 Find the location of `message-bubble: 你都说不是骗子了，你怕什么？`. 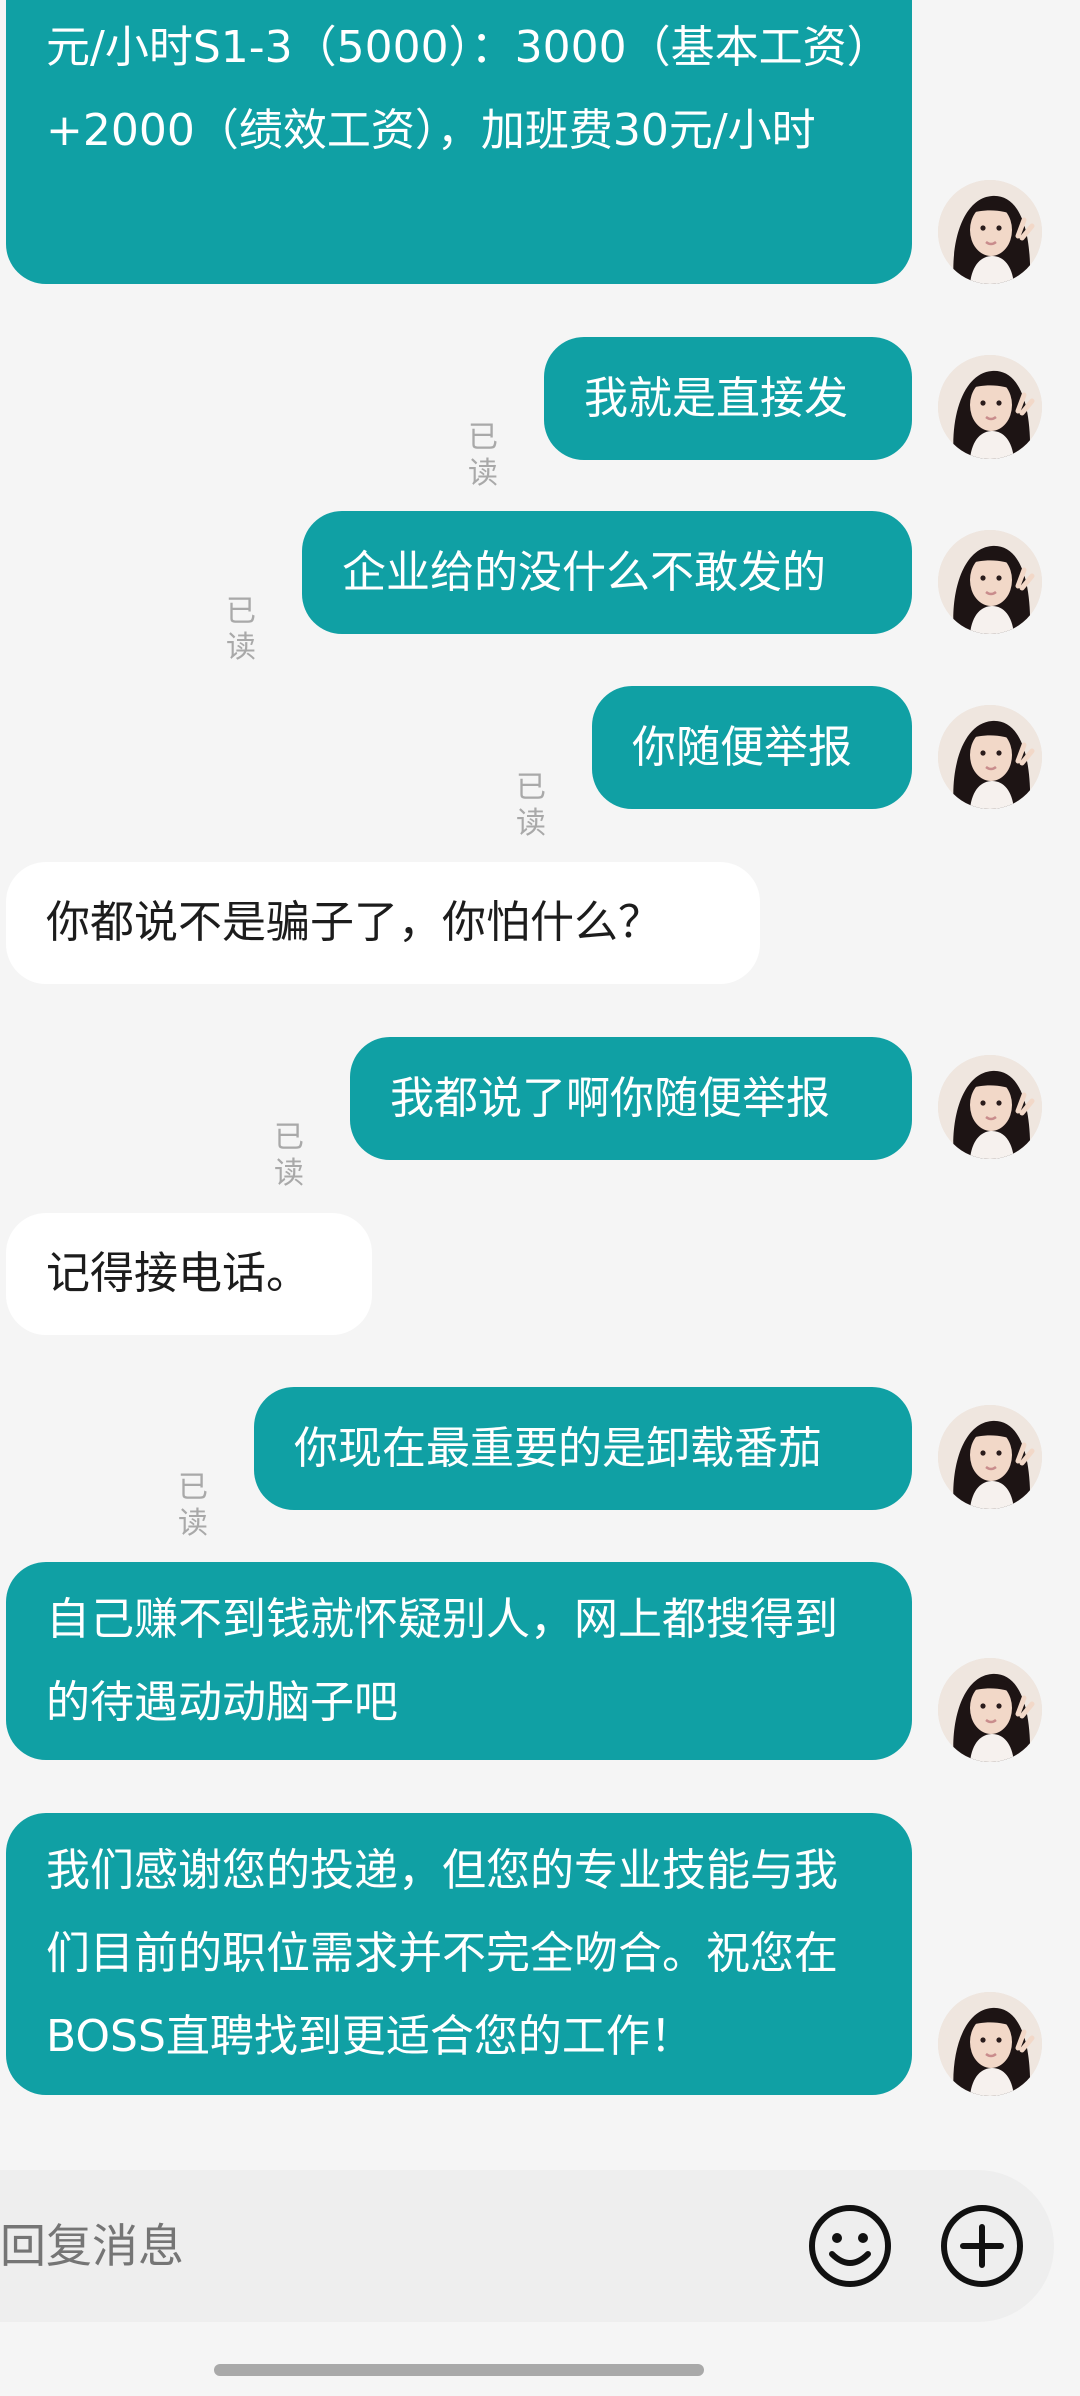

message-bubble: 你都说不是骗子了，你怕什么？ is located at coordinates (383, 923).